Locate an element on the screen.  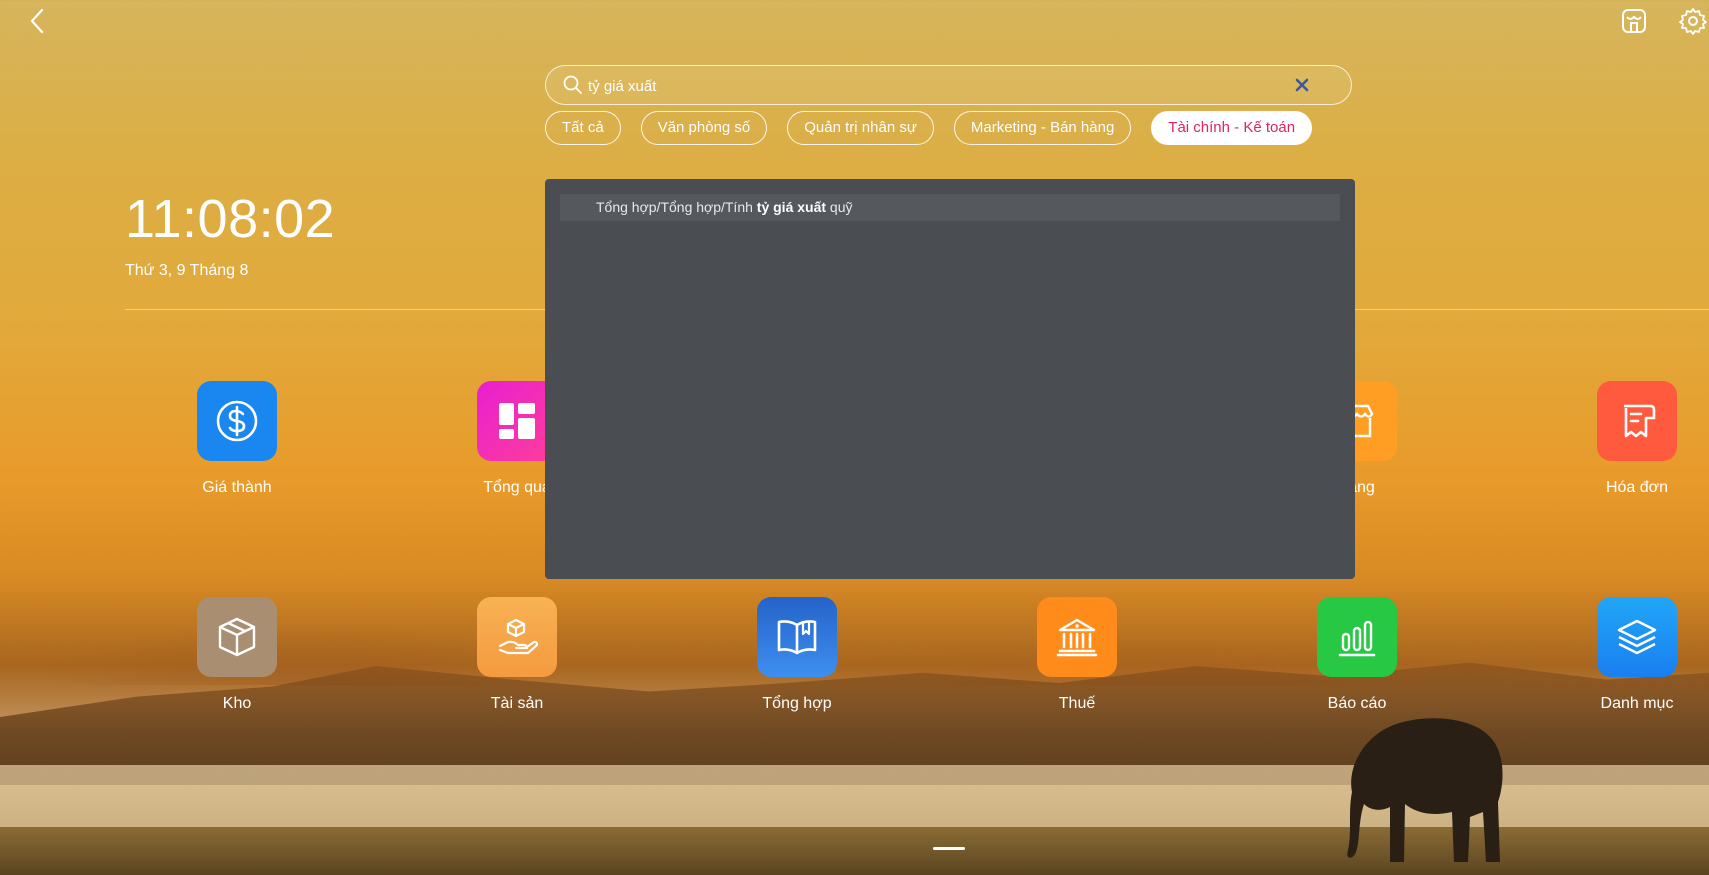
asset-hand-icon is located at coordinates (518, 636).